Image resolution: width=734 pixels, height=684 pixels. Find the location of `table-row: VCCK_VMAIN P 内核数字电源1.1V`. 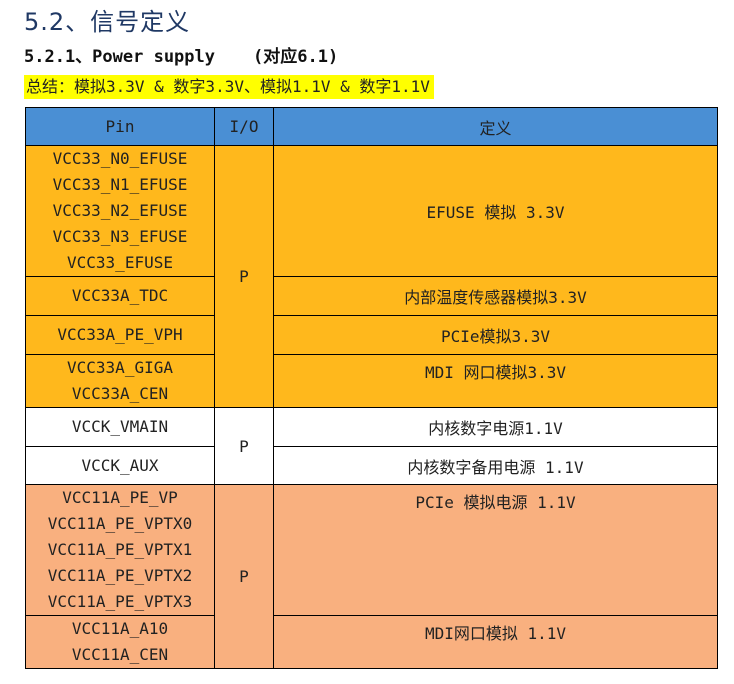

table-row: VCCK_VMAIN P 内核数字电源1.1V is located at coordinates (371, 446).